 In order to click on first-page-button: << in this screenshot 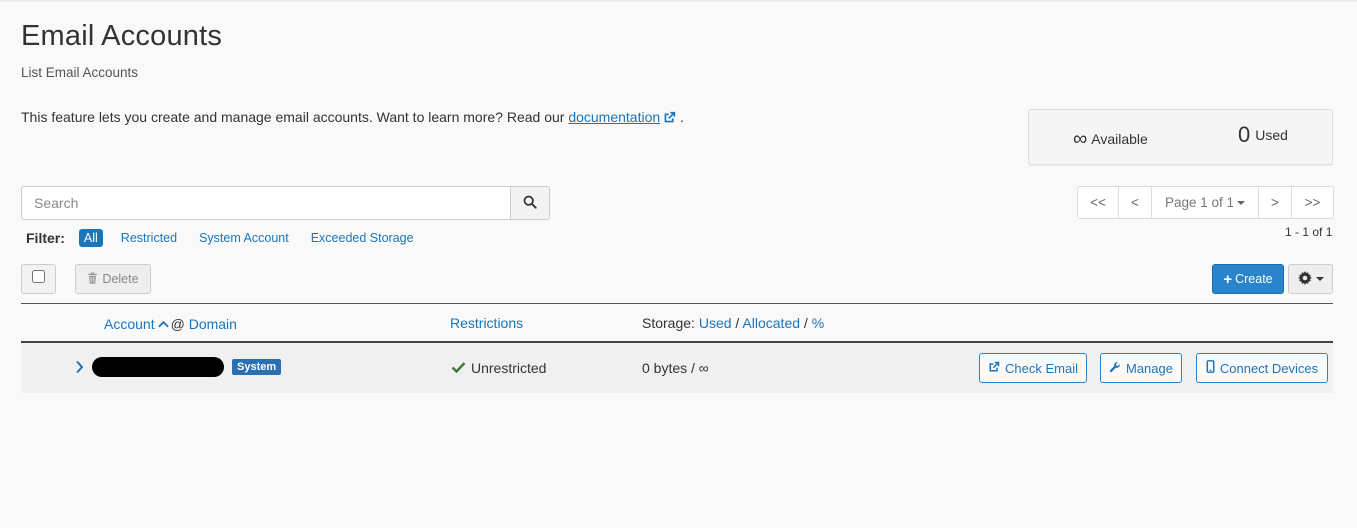, I will do `click(1098, 202)`.